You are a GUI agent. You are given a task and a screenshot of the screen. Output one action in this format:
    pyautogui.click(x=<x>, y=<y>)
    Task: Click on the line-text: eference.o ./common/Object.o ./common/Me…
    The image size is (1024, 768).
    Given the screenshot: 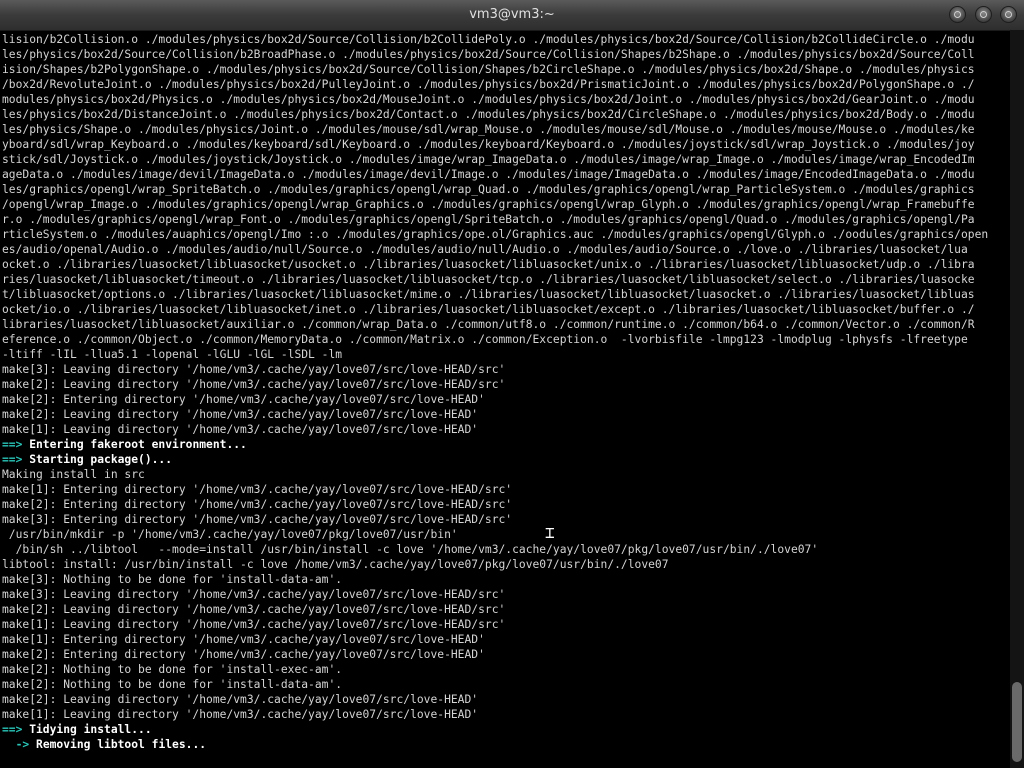 What is the action you would take?
    pyautogui.click(x=485, y=339)
    